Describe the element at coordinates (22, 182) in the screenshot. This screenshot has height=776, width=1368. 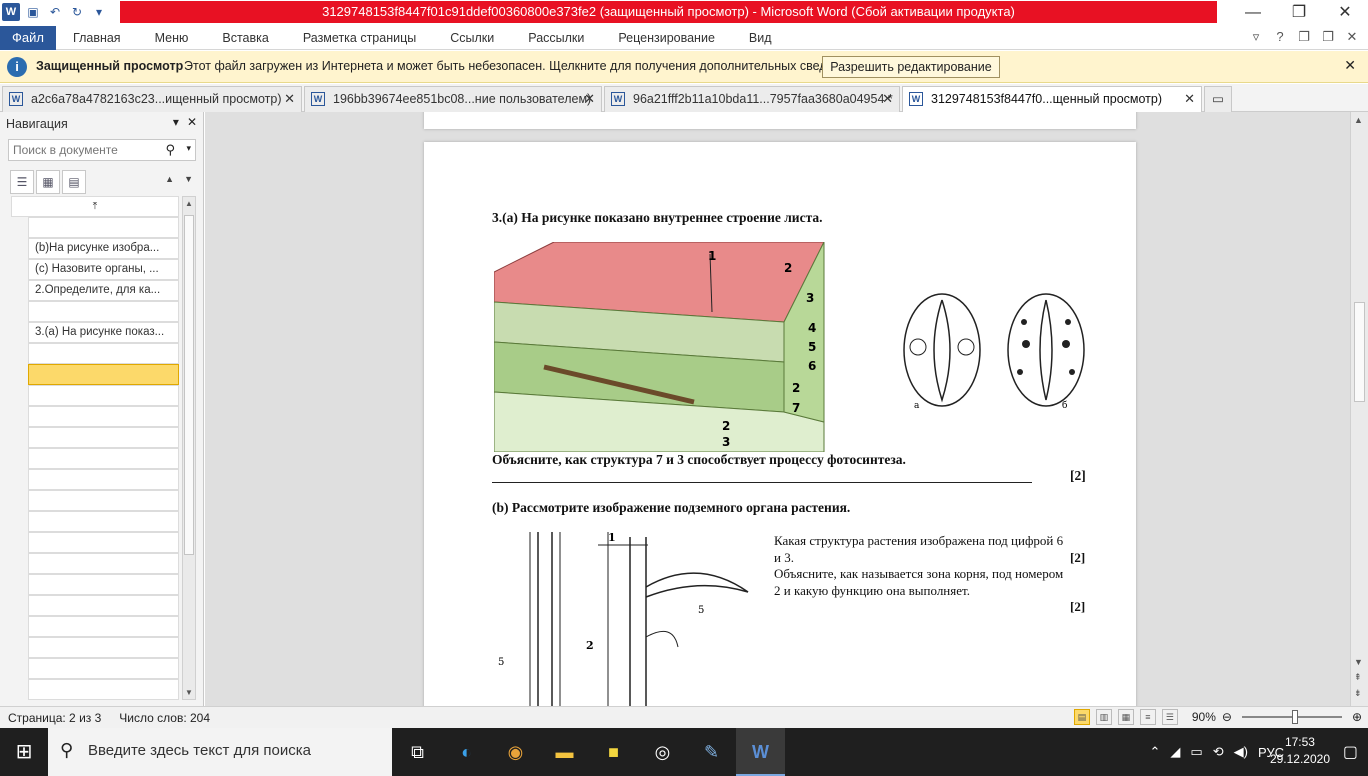
I see `headings-view-icon: ☰` at that location.